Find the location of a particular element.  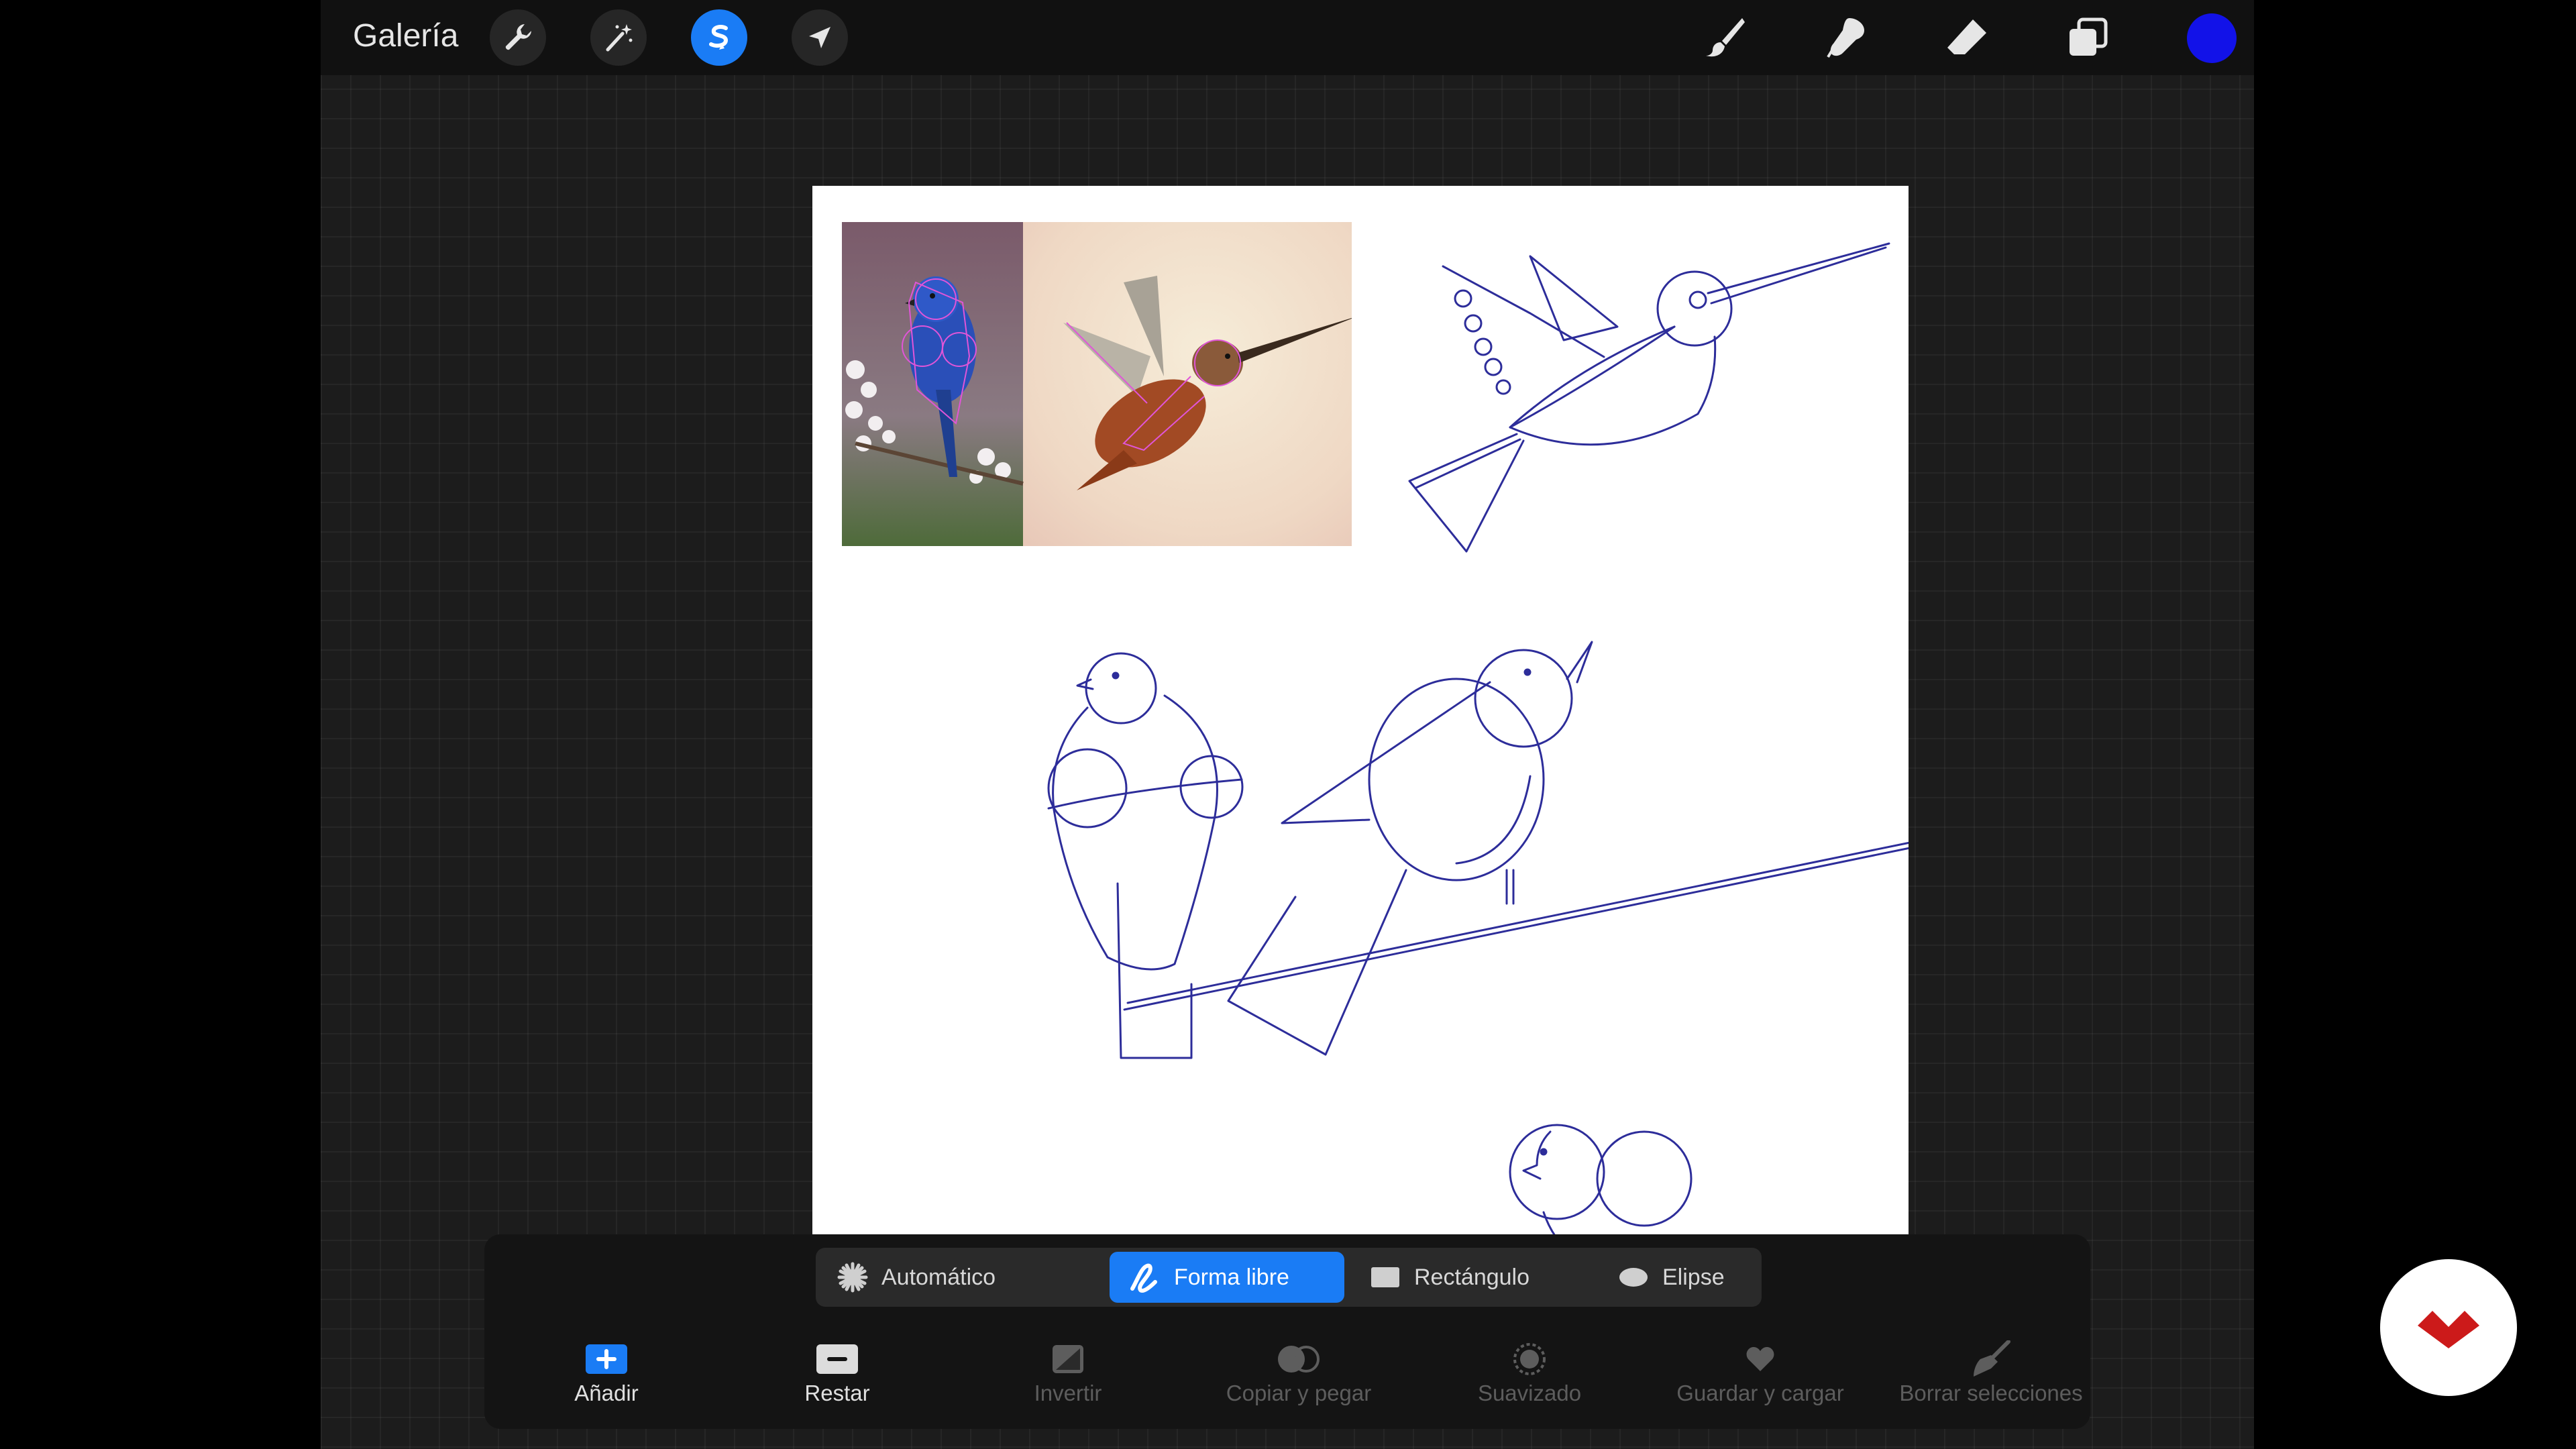

mode-freehand-label: Forma libre is located at coordinates (1231, 1277).